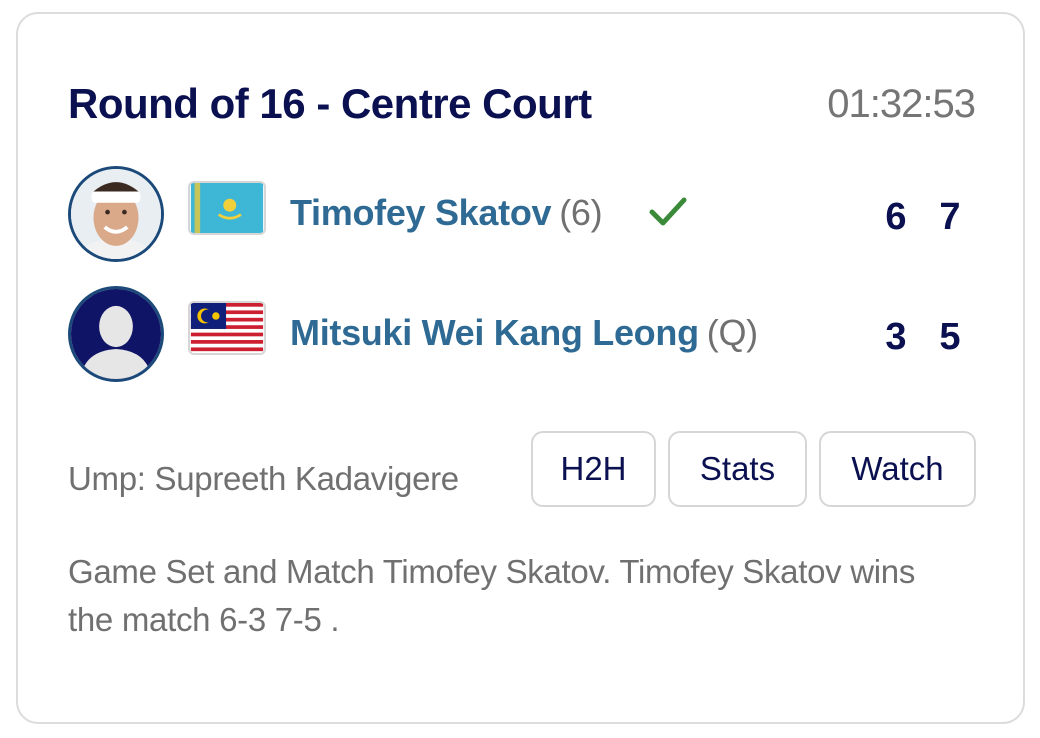 The height and width of the screenshot is (738, 1040). I want to click on stats-button: Stats, so click(737, 469).